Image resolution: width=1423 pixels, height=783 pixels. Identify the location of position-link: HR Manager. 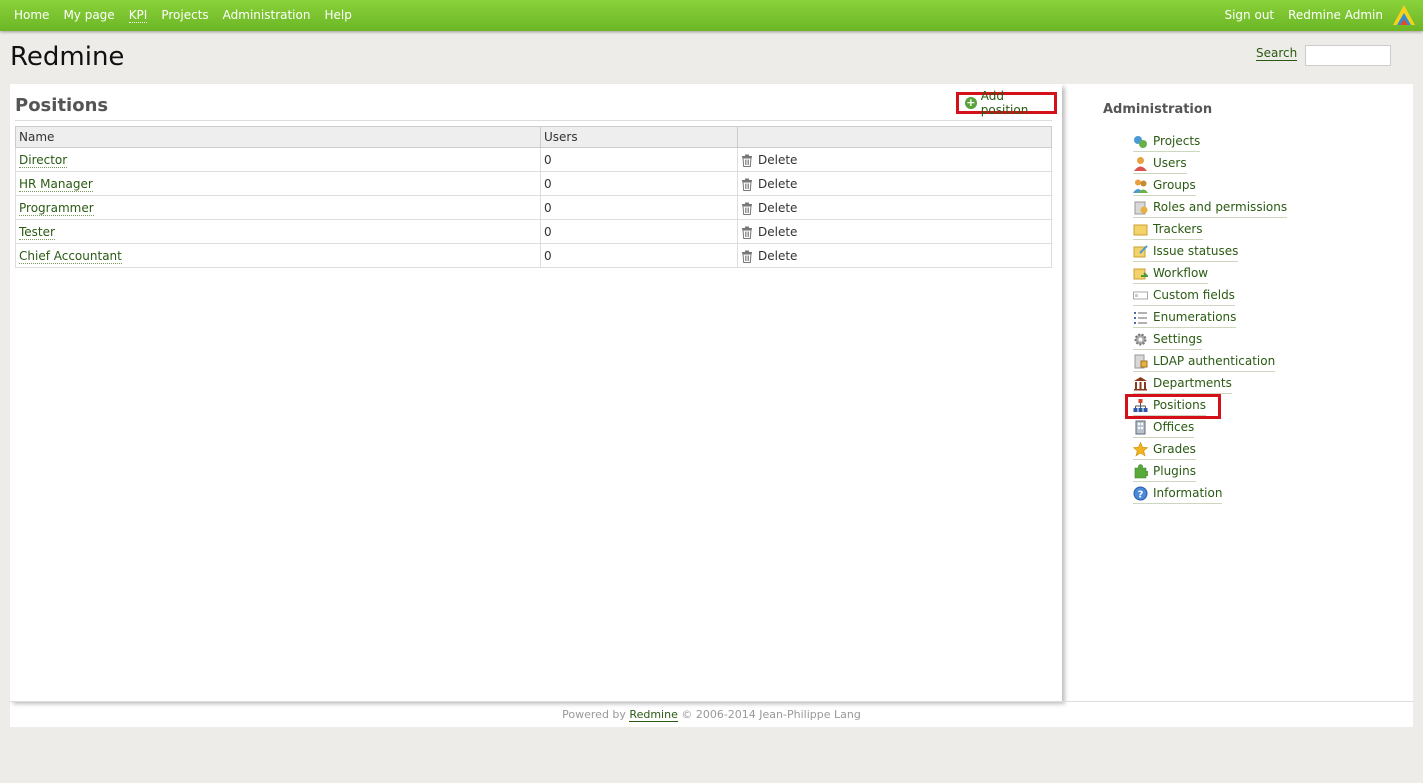
(56, 184).